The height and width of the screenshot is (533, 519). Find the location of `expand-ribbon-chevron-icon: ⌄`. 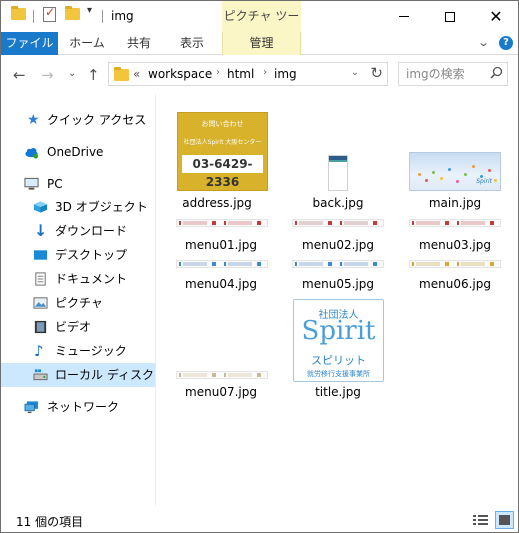

expand-ribbon-chevron-icon: ⌄ is located at coordinates (483, 42).